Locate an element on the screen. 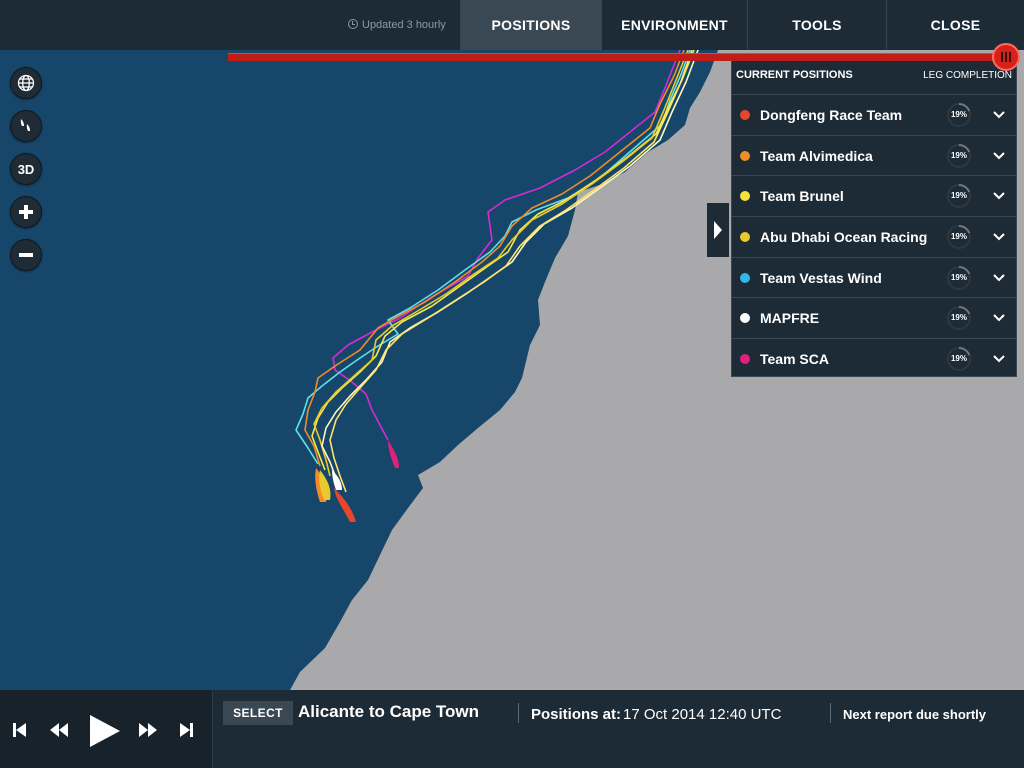 The height and width of the screenshot is (768, 1024). chevron-right-icon is located at coordinates (718, 230).